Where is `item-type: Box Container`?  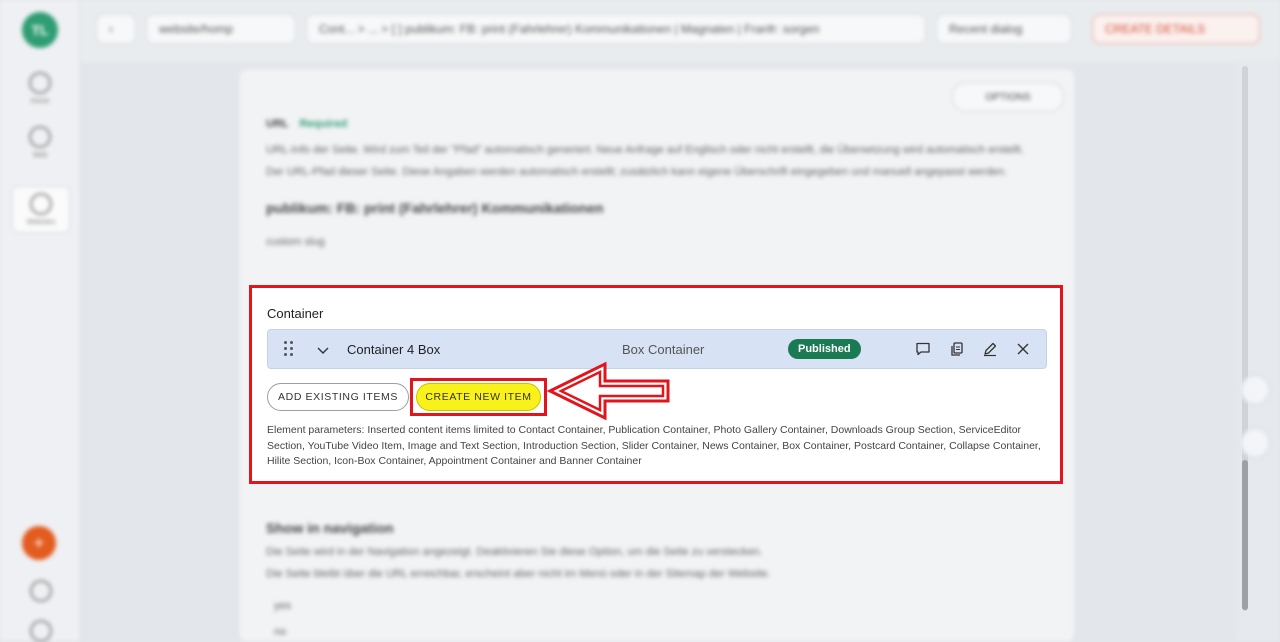 item-type: Box Container is located at coordinates (663, 349).